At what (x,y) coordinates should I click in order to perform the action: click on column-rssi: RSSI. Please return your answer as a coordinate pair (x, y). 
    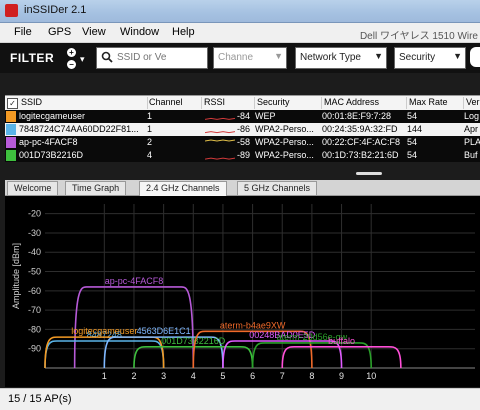
    Looking at the image, I should click on (228, 103).